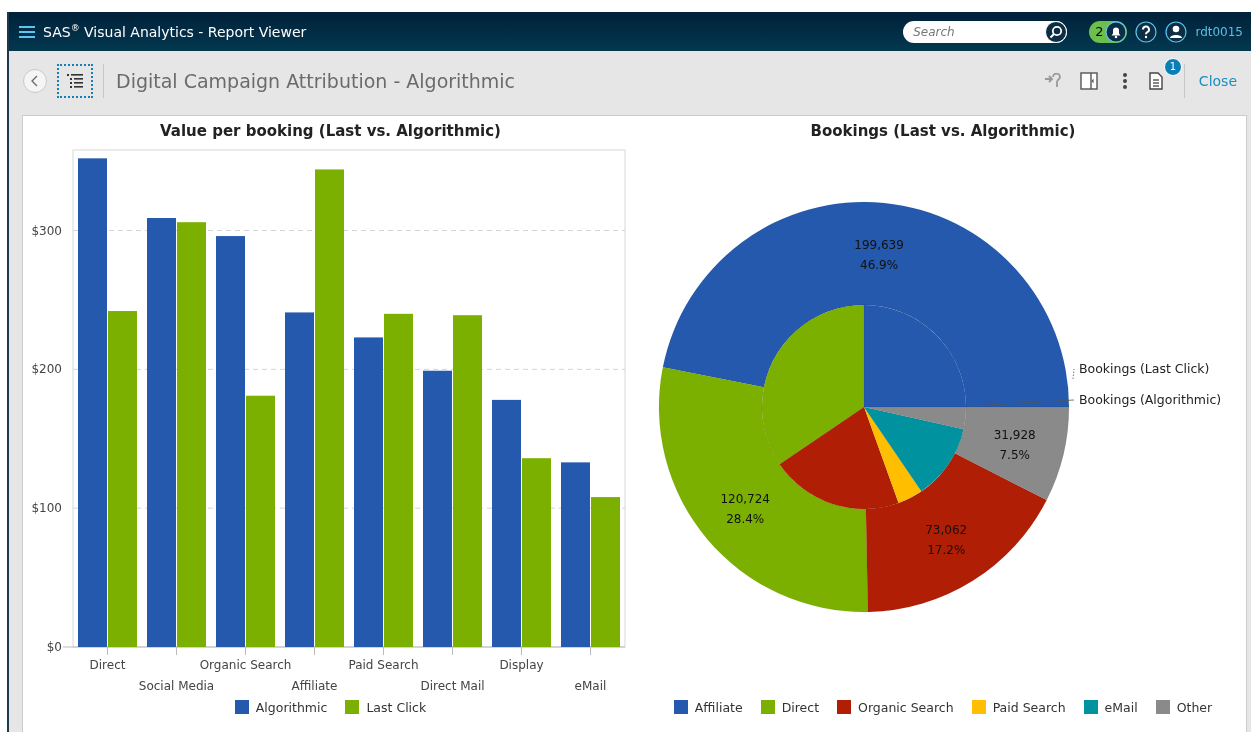 This screenshot has height=732, width=1251. I want to click on category-label: Affiliate, so click(314, 686).